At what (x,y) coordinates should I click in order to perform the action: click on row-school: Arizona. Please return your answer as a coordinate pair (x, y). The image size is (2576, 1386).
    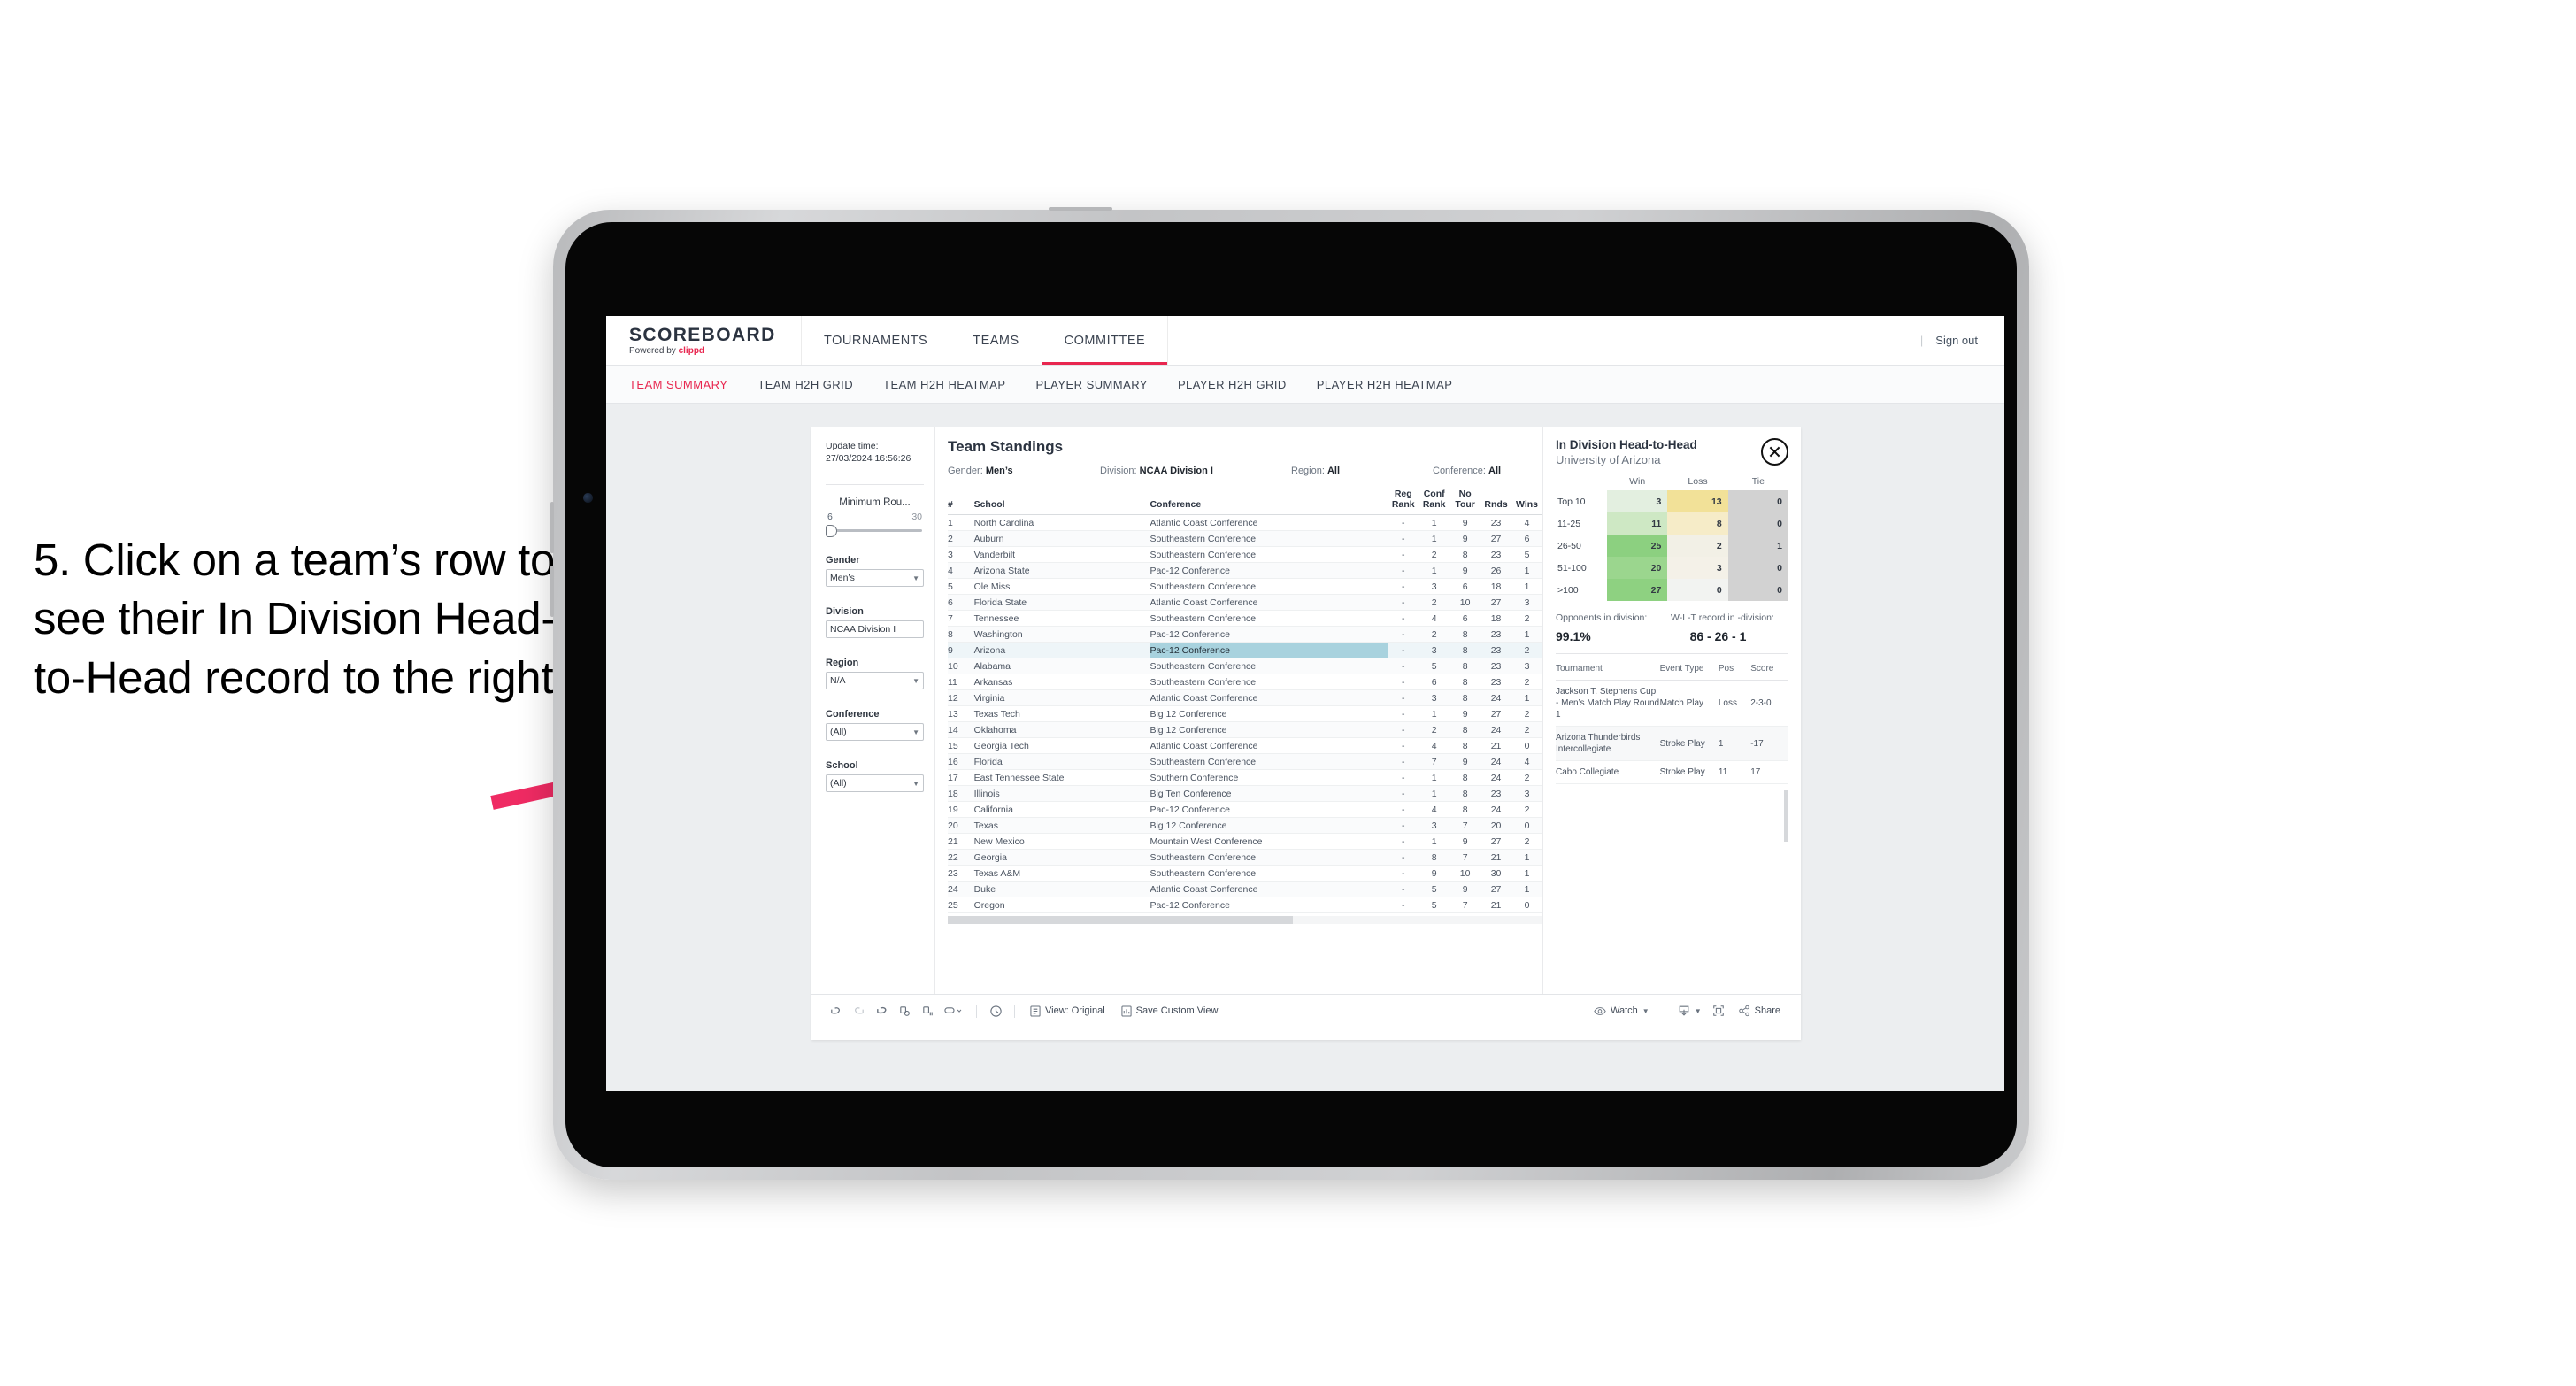
    Looking at the image, I should click on (1061, 650).